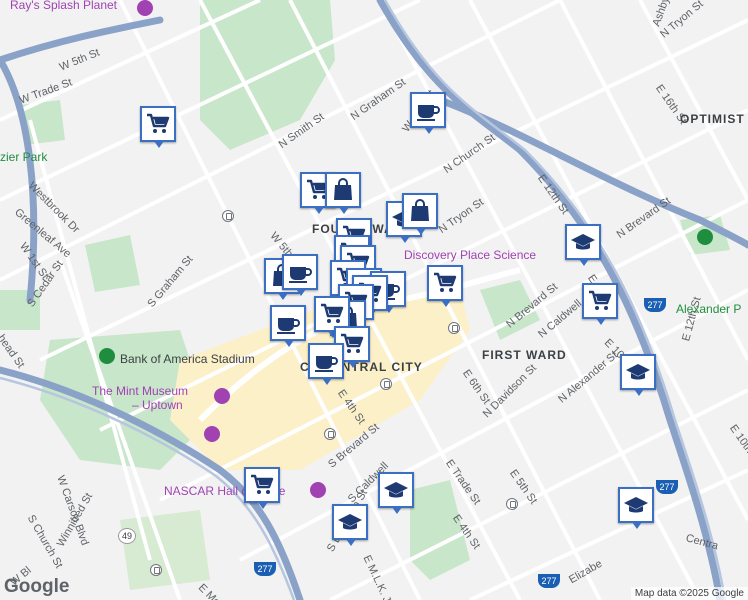 This screenshot has height=600, width=748. What do you see at coordinates (228, 216) in the screenshot?
I see `transit-stop-icon` at bounding box center [228, 216].